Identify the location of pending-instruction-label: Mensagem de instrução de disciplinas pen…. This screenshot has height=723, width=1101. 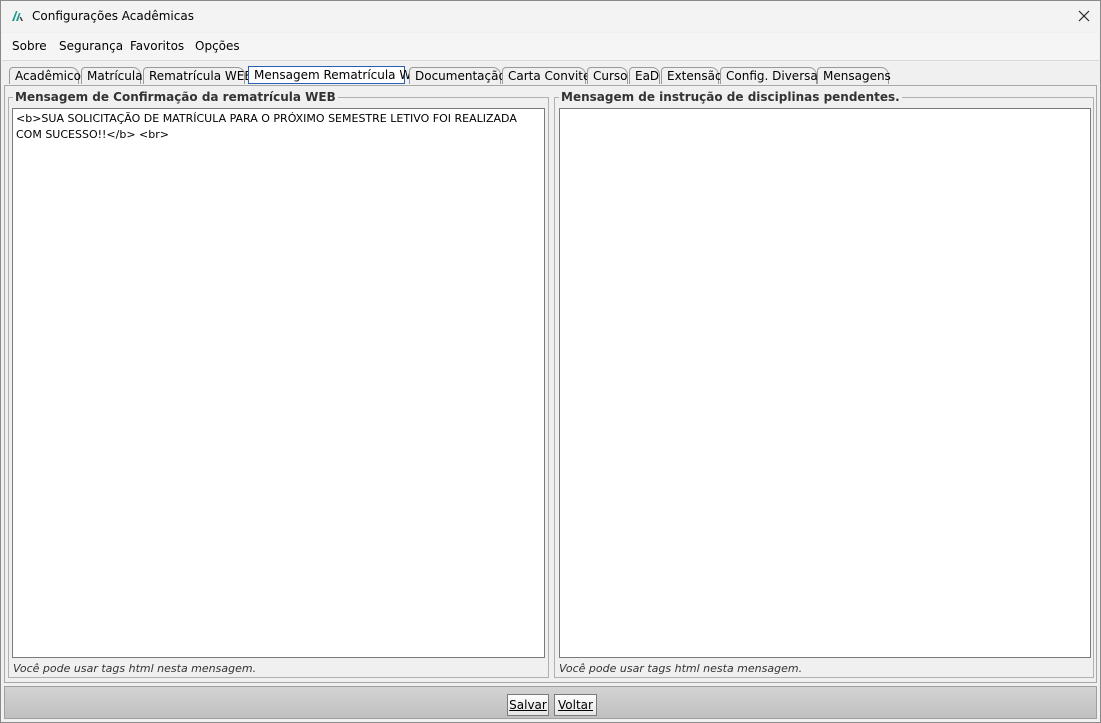
(730, 97).